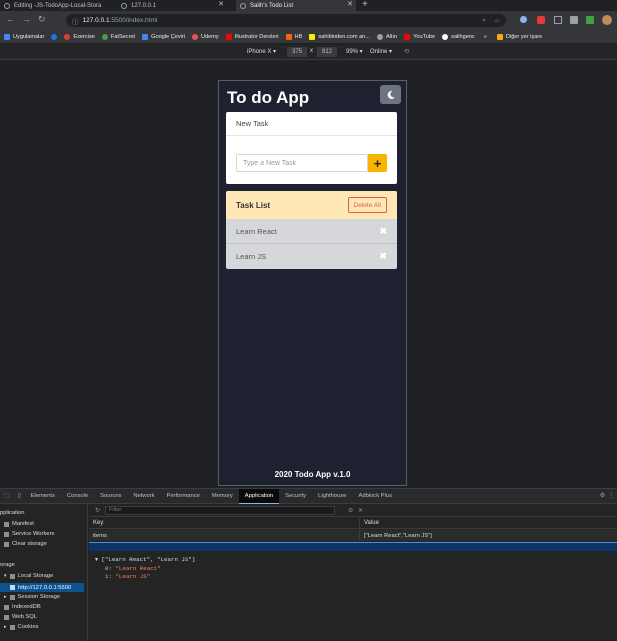 The width and height of the screenshot is (617, 641). What do you see at coordinates (222, 496) in the screenshot?
I see `tab-memory: Memory` at bounding box center [222, 496].